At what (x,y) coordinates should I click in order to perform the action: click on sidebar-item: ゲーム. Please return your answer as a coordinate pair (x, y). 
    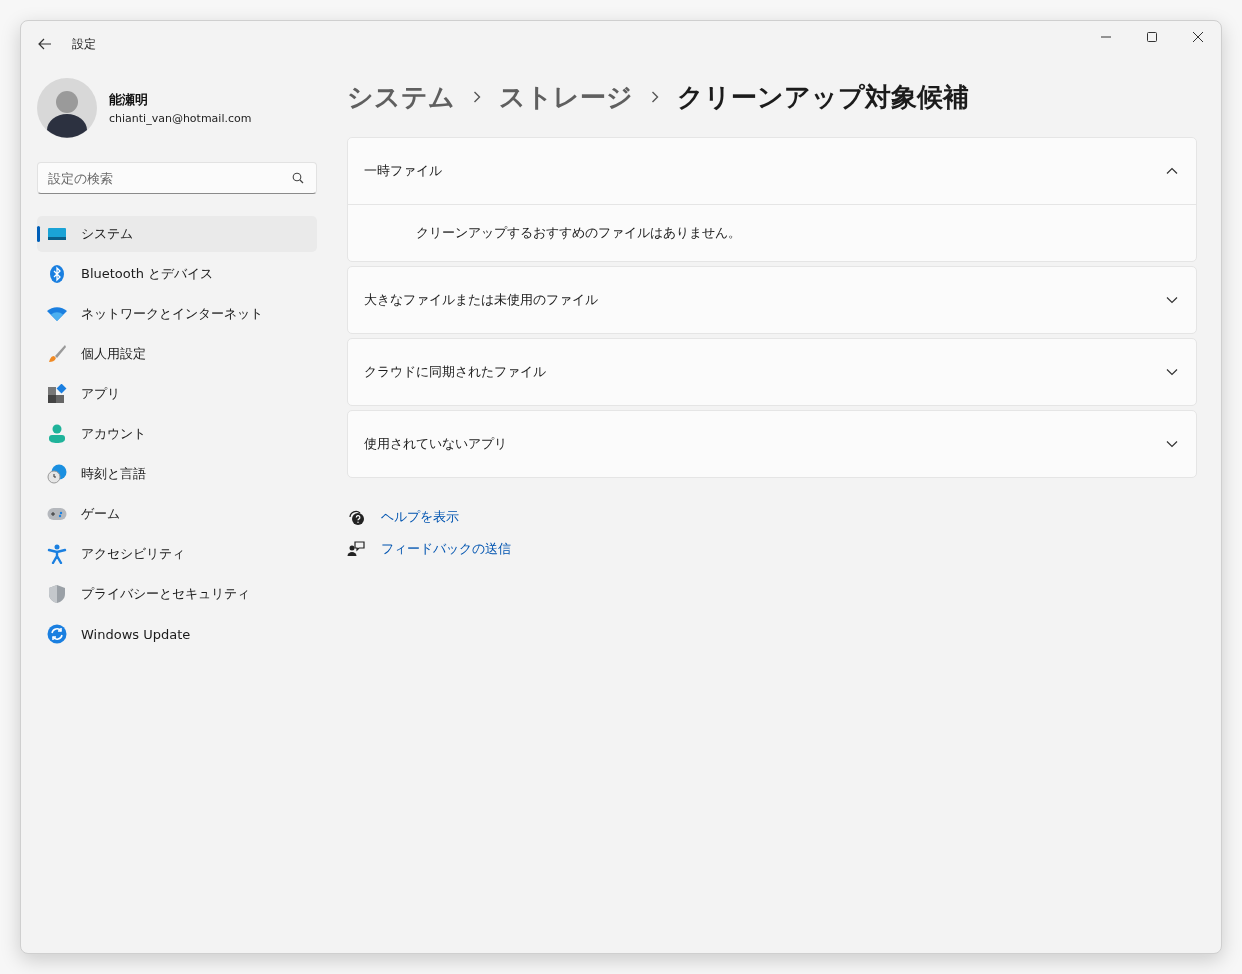
    Looking at the image, I should click on (177, 514).